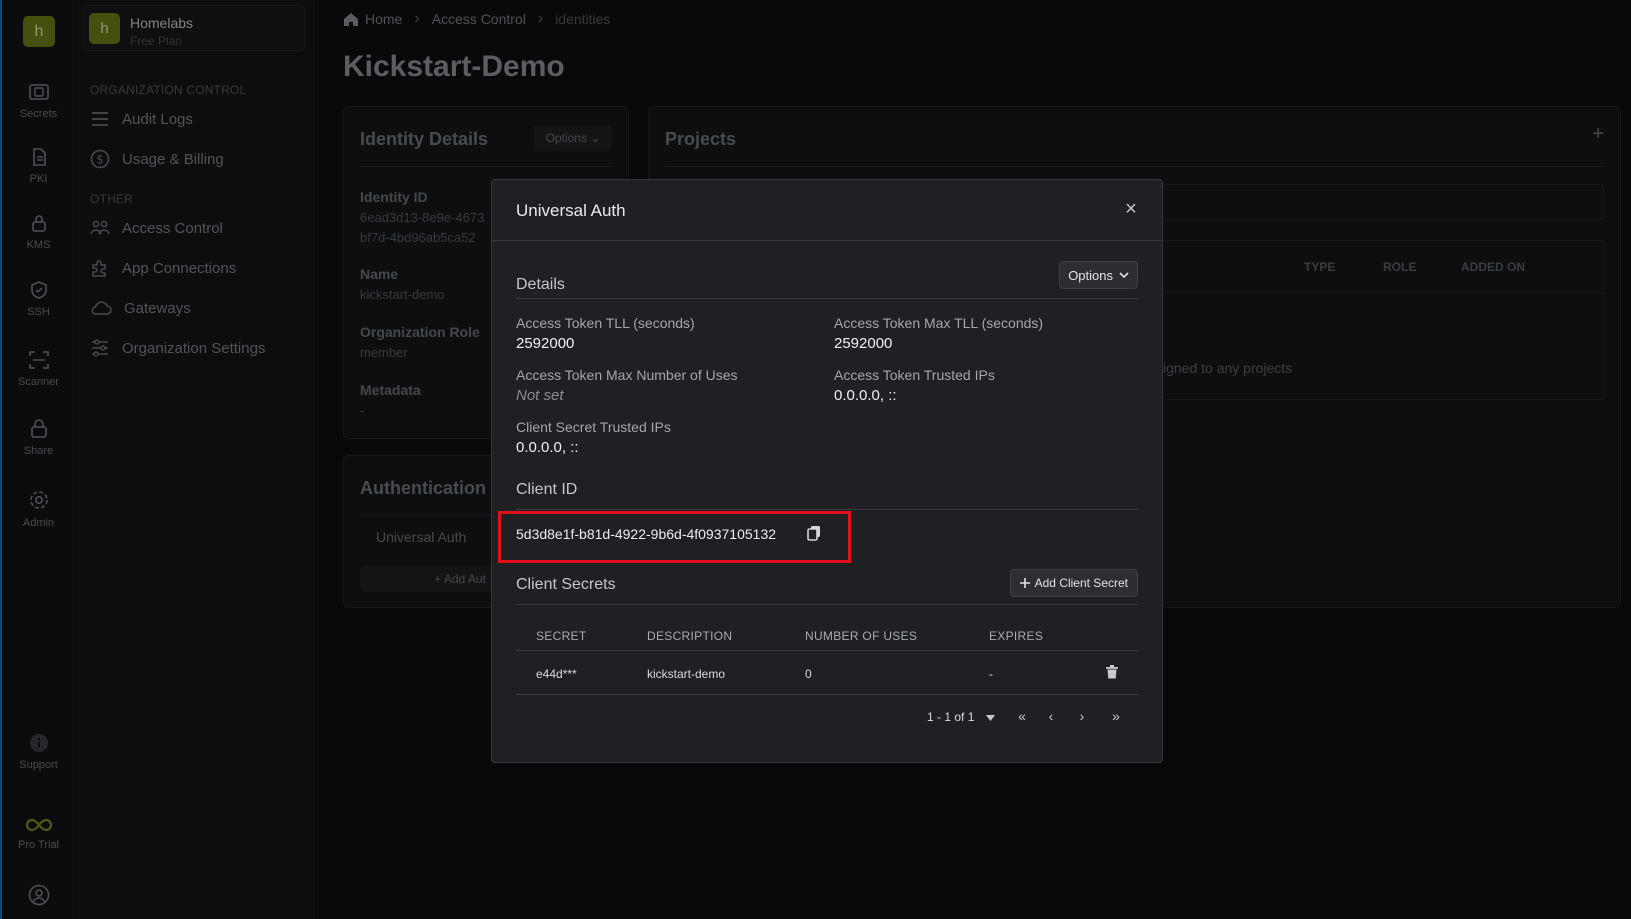 Image resolution: width=1631 pixels, height=919 pixels. Describe the element at coordinates (646, 534) in the screenshot. I see `client-id-value: 5d3d8e1f-b81d-4922-9b6d-4f0937105132` at that location.